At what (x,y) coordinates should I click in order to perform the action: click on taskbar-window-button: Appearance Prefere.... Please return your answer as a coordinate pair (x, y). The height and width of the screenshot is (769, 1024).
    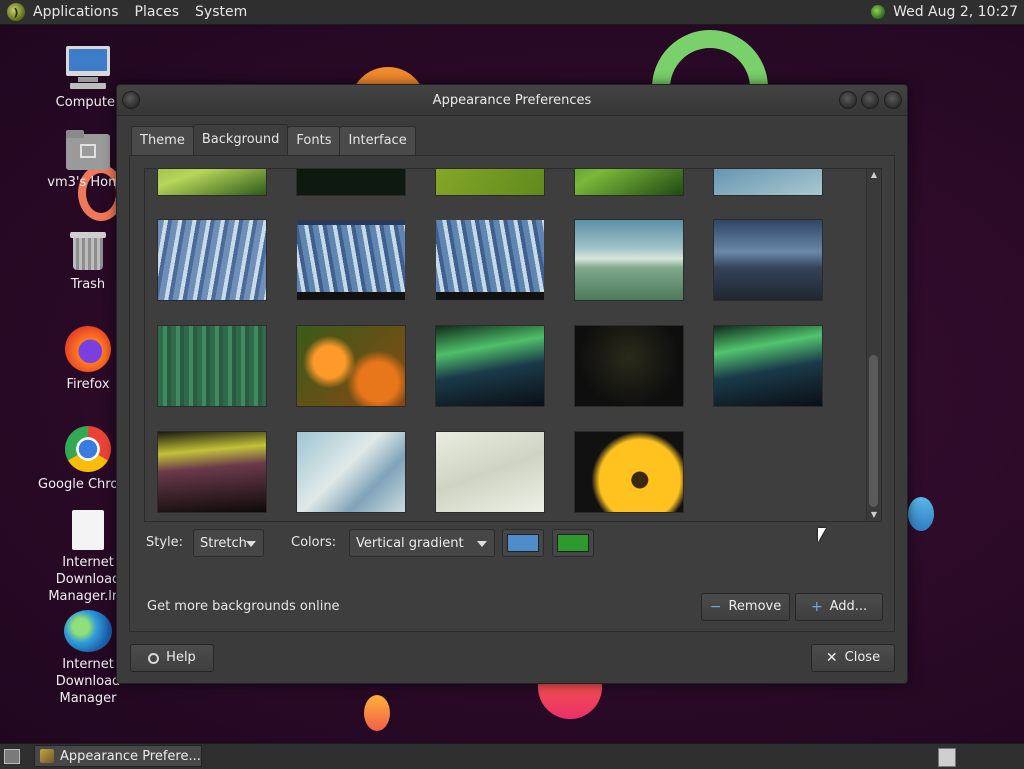
    Looking at the image, I should click on (118, 756).